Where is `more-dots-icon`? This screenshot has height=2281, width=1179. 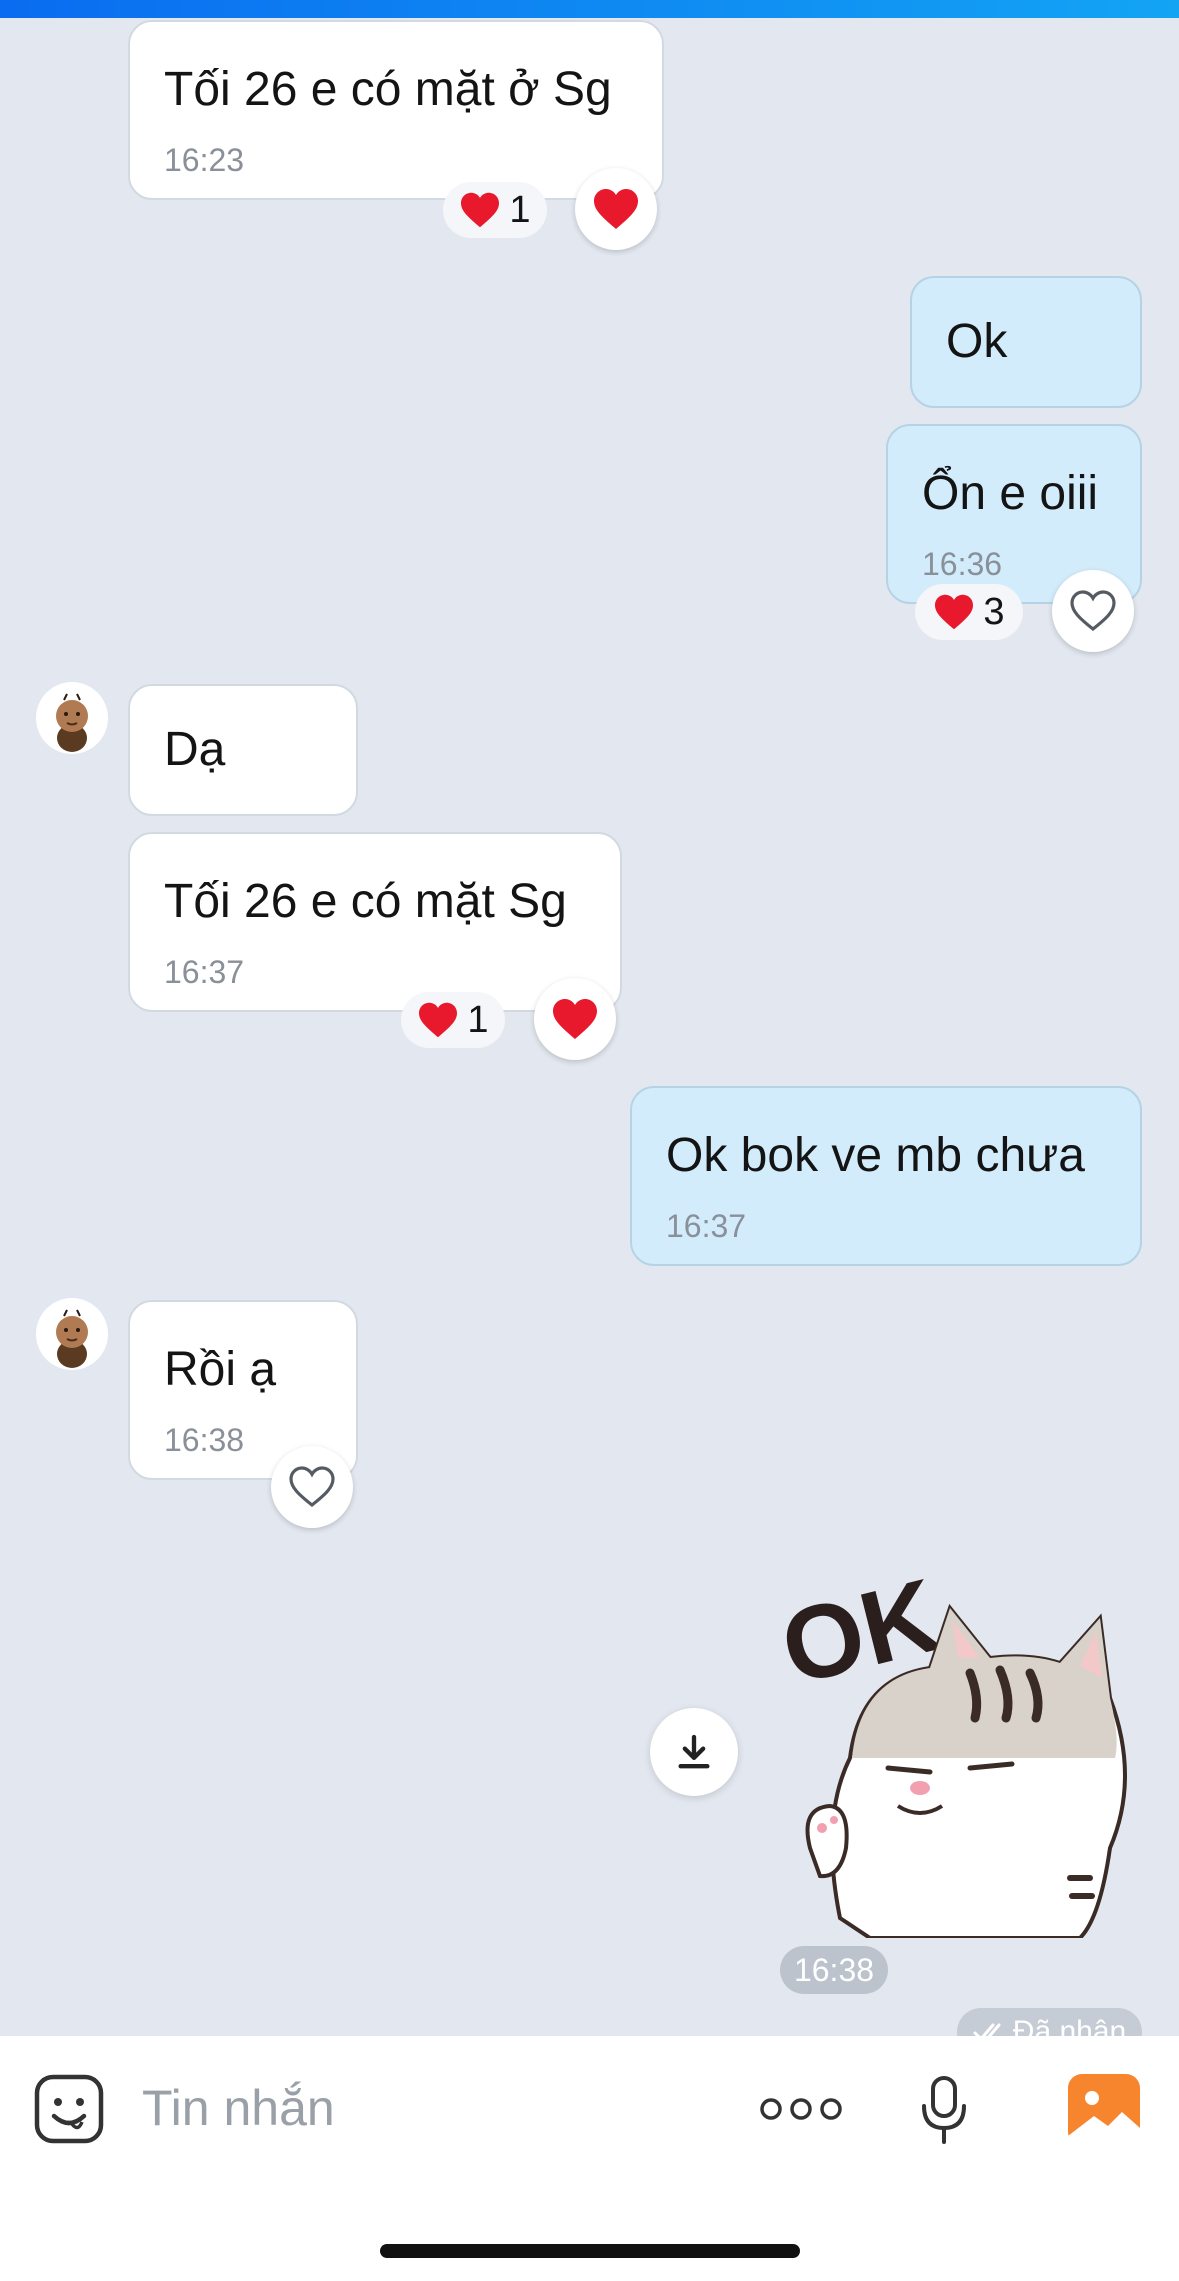 more-dots-icon is located at coordinates (801, 2109).